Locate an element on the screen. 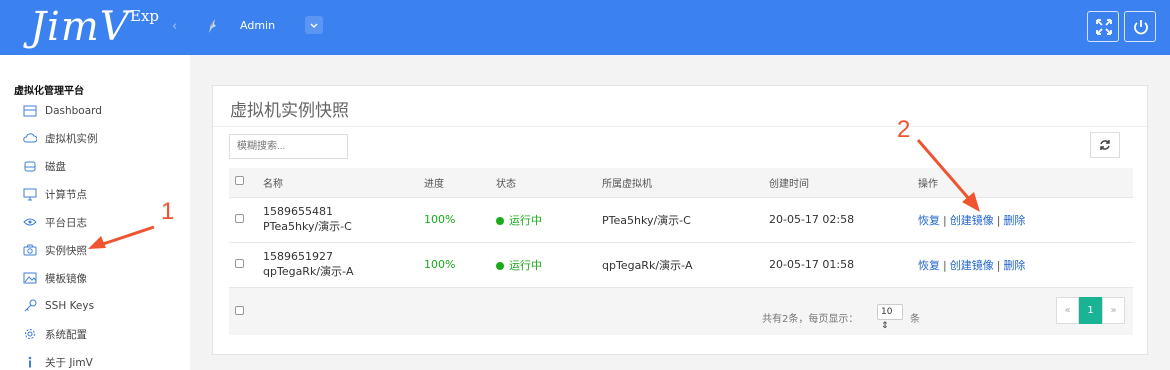  arrow-1-head is located at coordinates (97, 242).